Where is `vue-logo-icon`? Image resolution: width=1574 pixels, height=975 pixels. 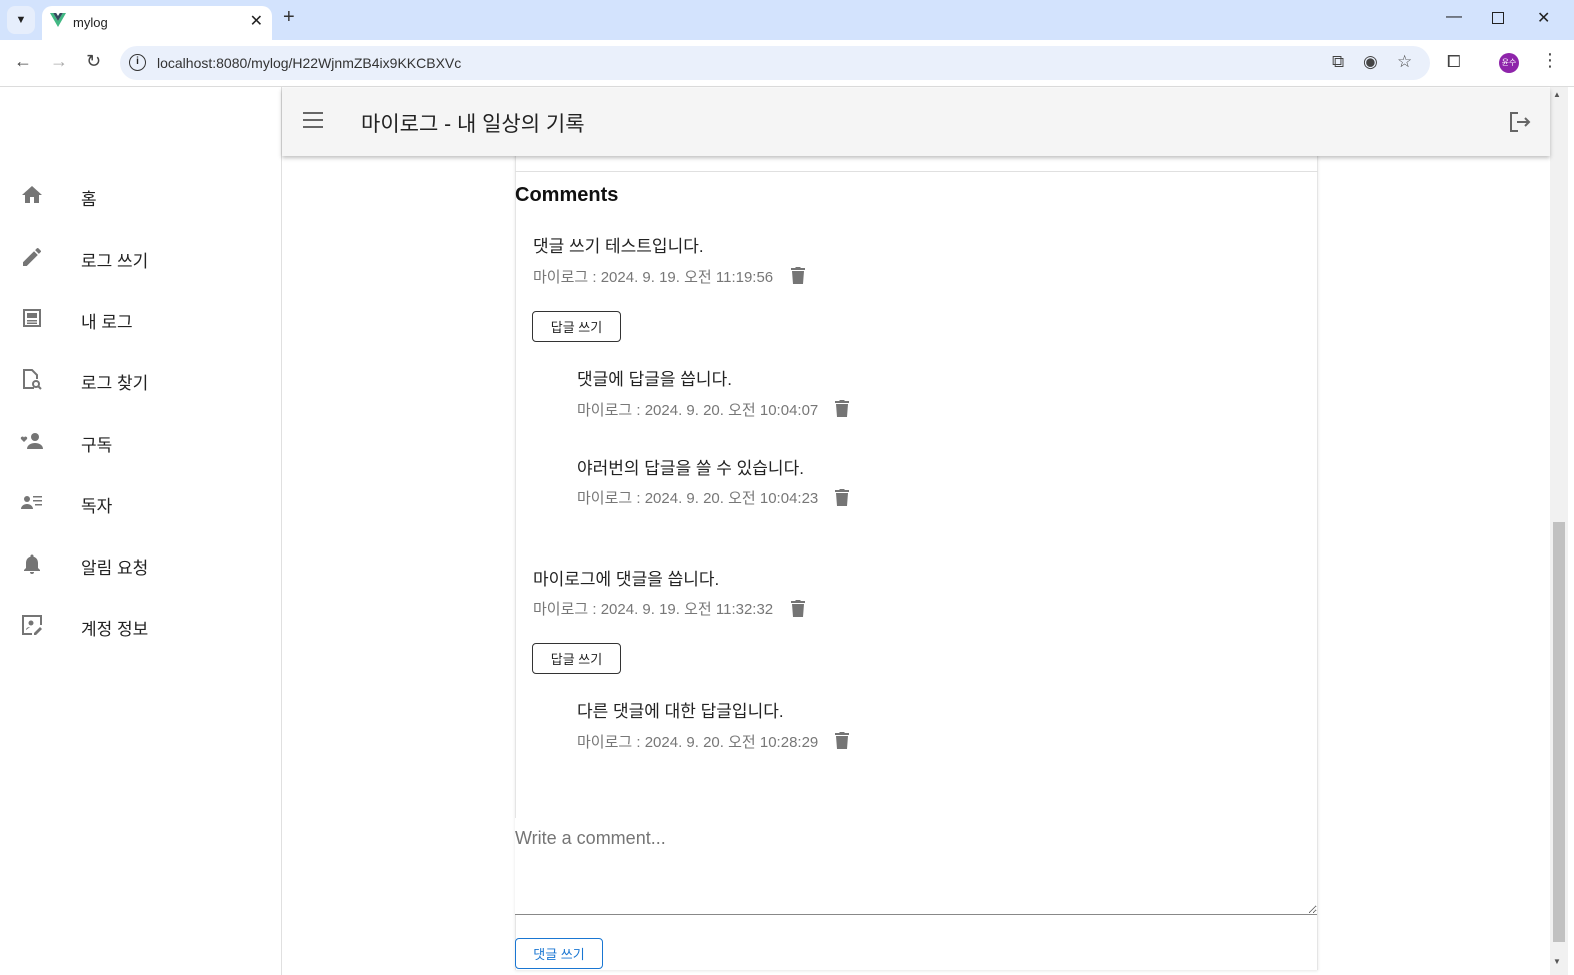
vue-logo-icon is located at coordinates (58, 20).